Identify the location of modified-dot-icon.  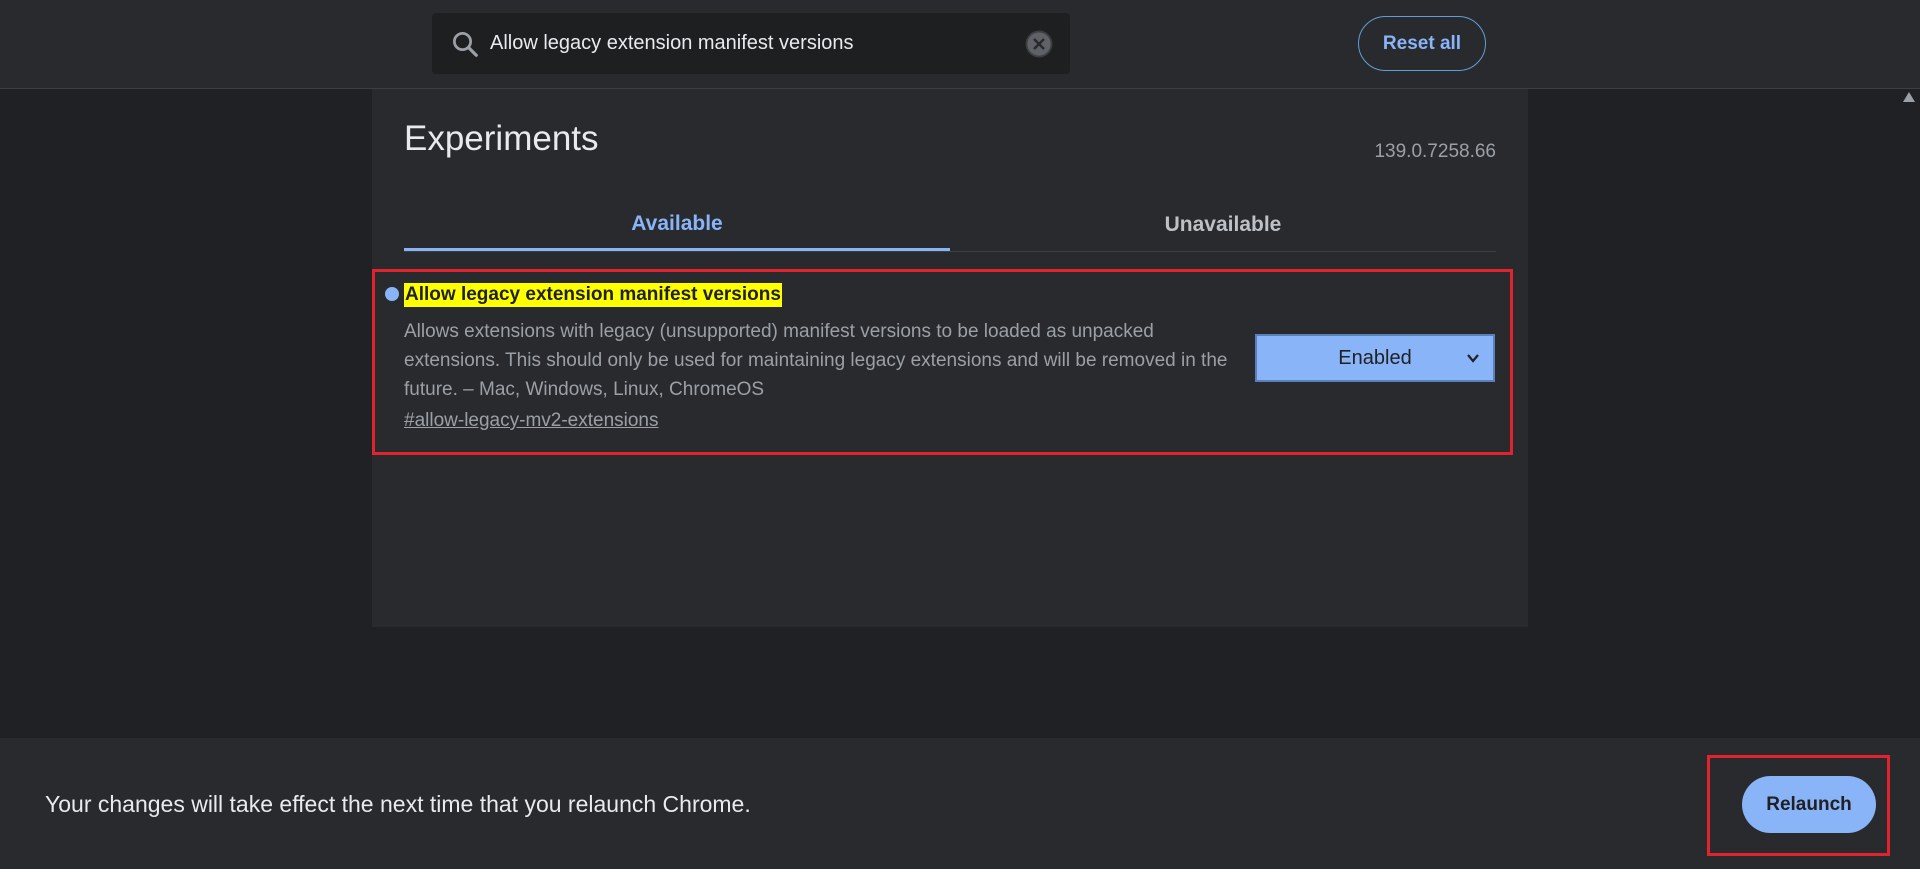
(392, 294).